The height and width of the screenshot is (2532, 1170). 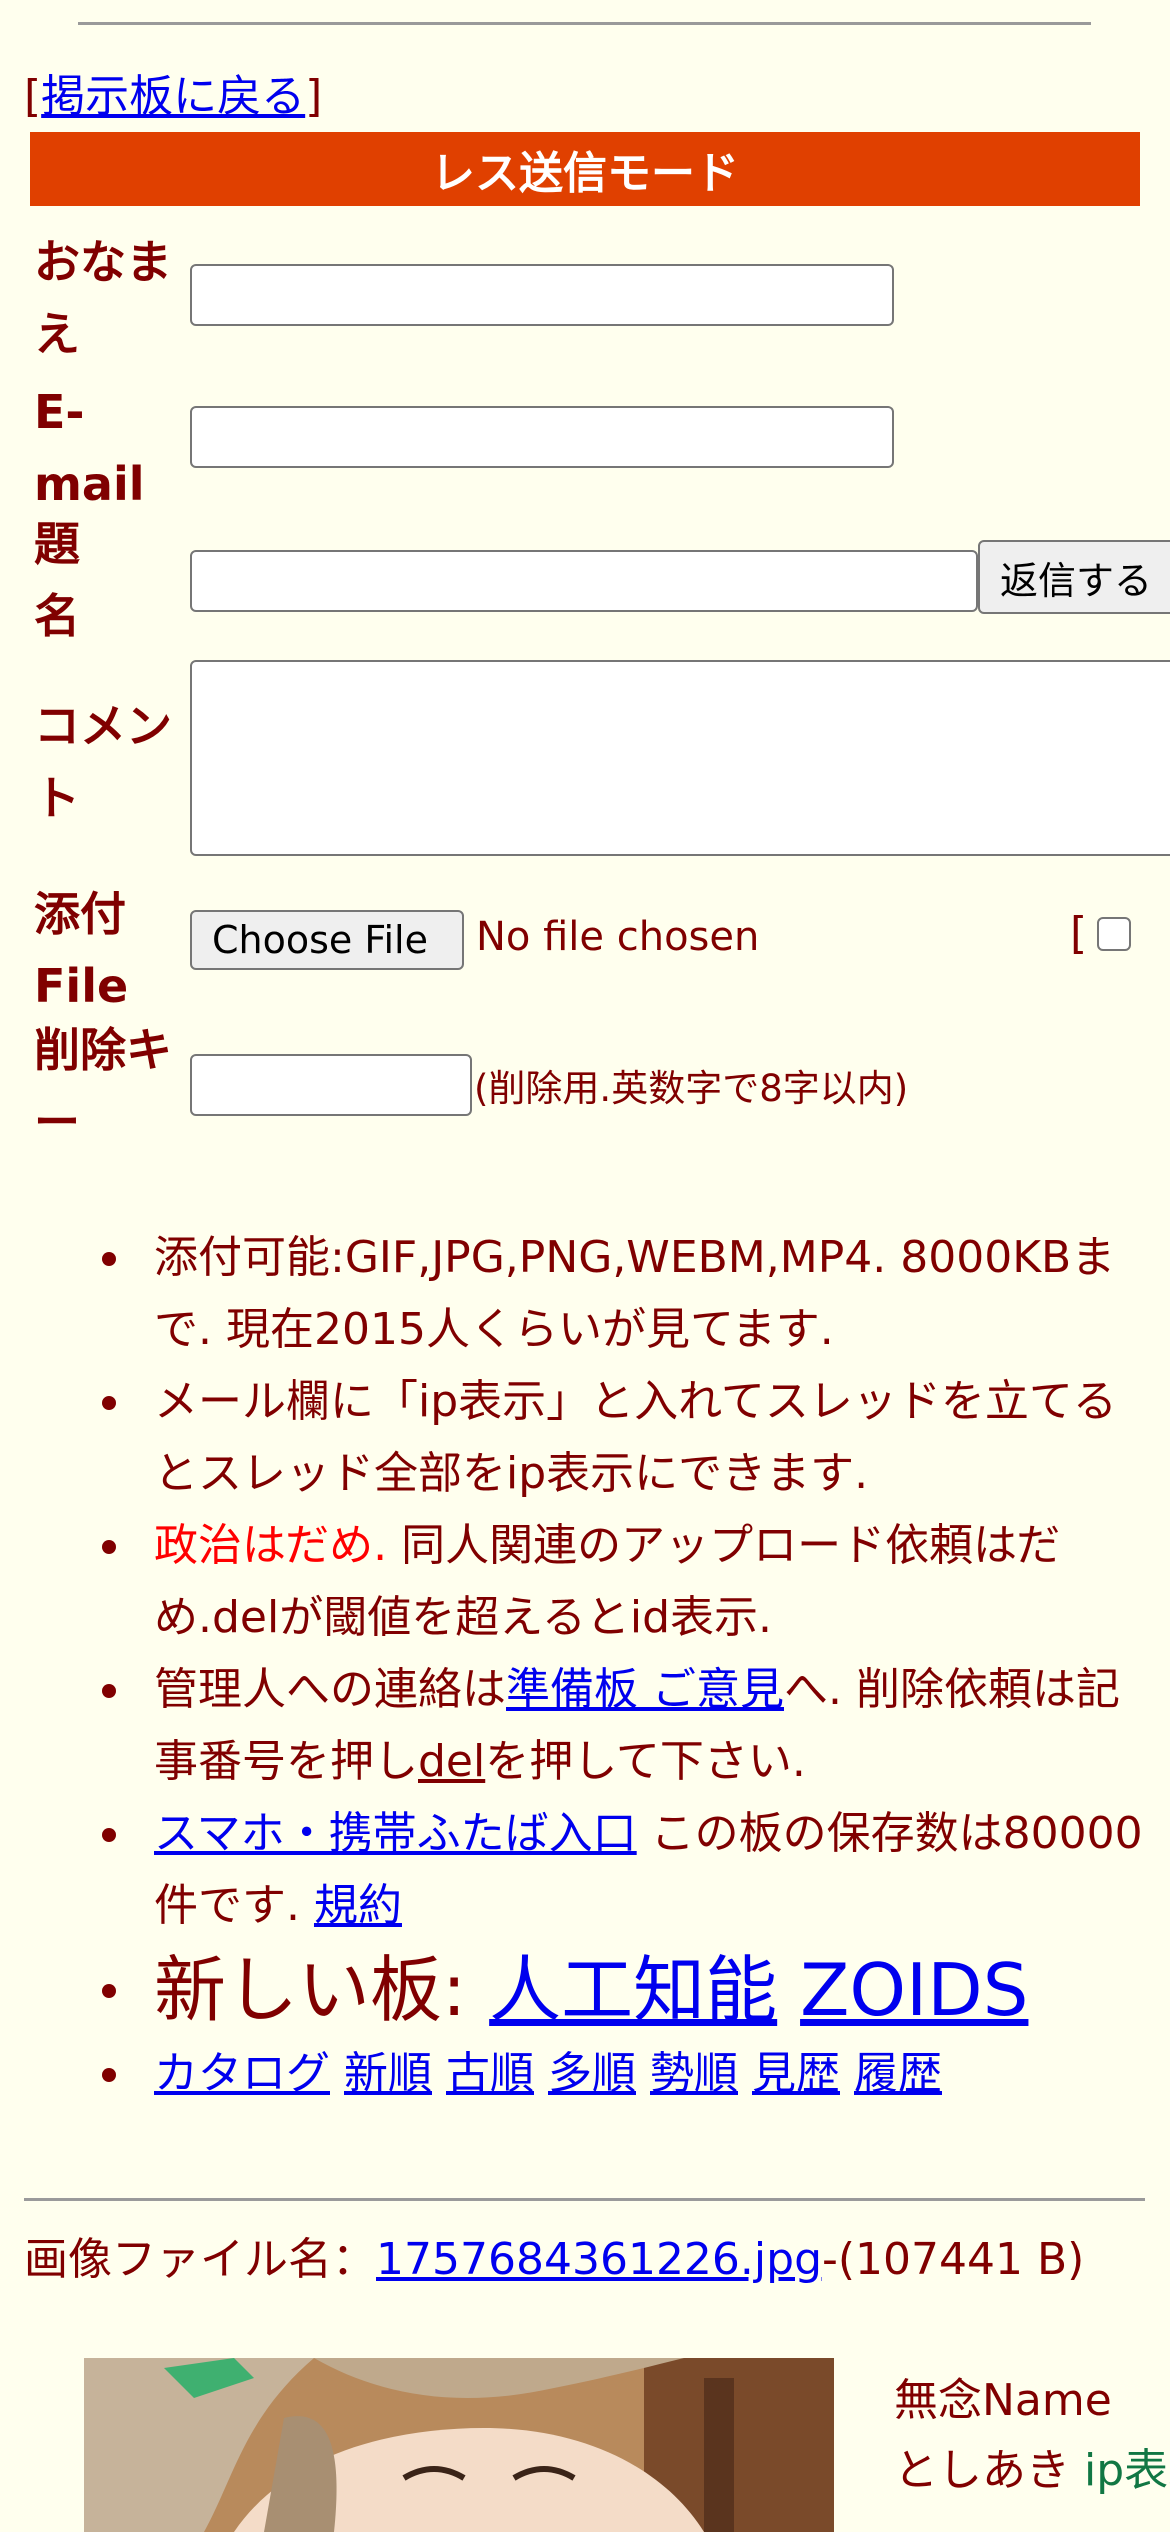 What do you see at coordinates (645, 1689) in the screenshot?
I see `feedback-board-link: 準備板 ご意見` at bounding box center [645, 1689].